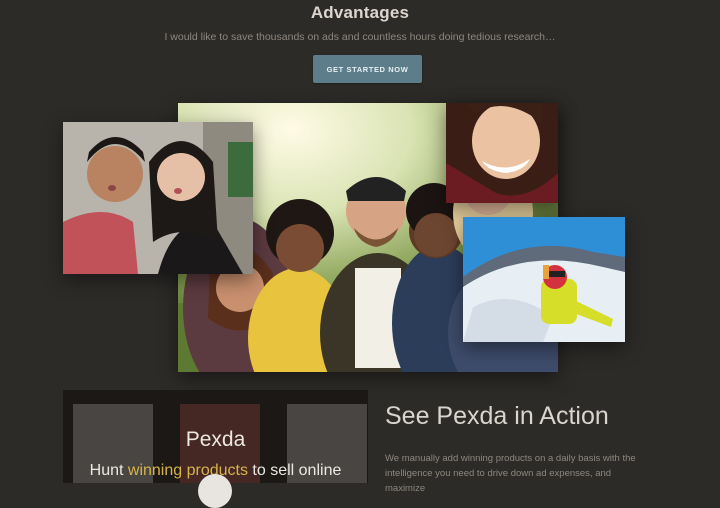 This screenshot has height=508, width=720. Describe the element at coordinates (158, 198) in the screenshot. I see `couple-selfie-photo` at that location.